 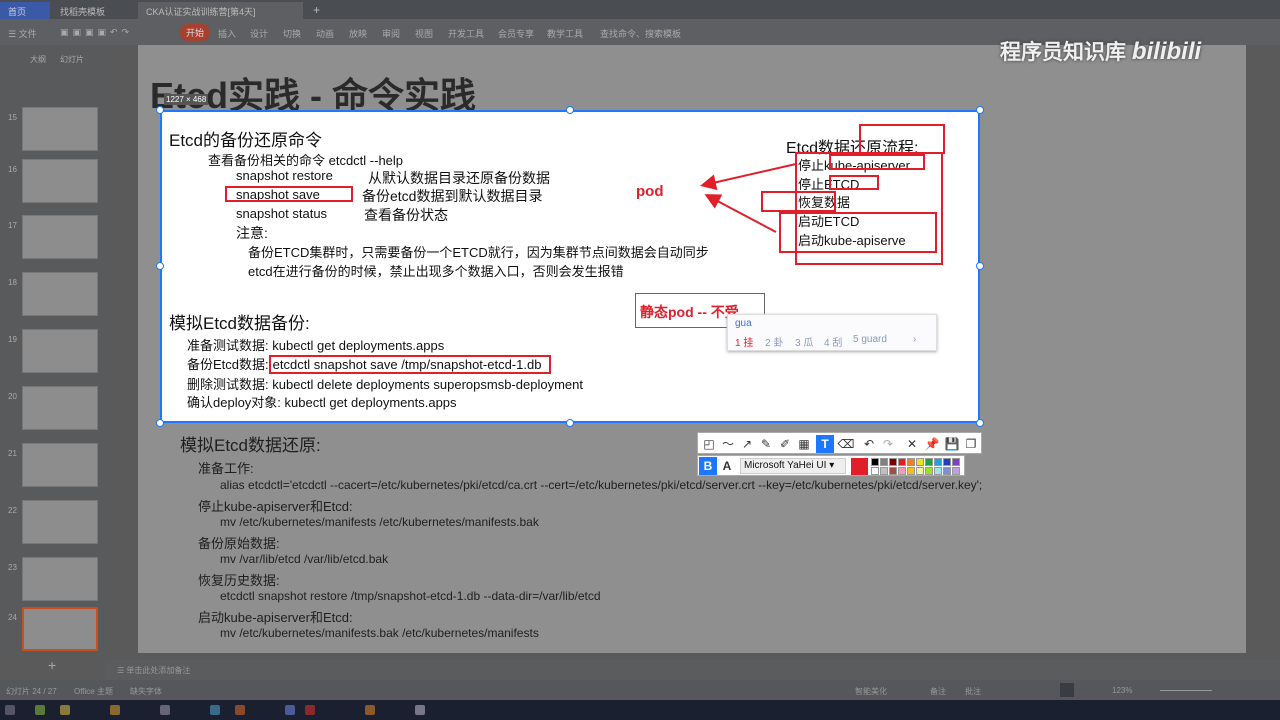 What do you see at coordinates (971, 444) in the screenshot?
I see `copy-icon: ❐` at bounding box center [971, 444].